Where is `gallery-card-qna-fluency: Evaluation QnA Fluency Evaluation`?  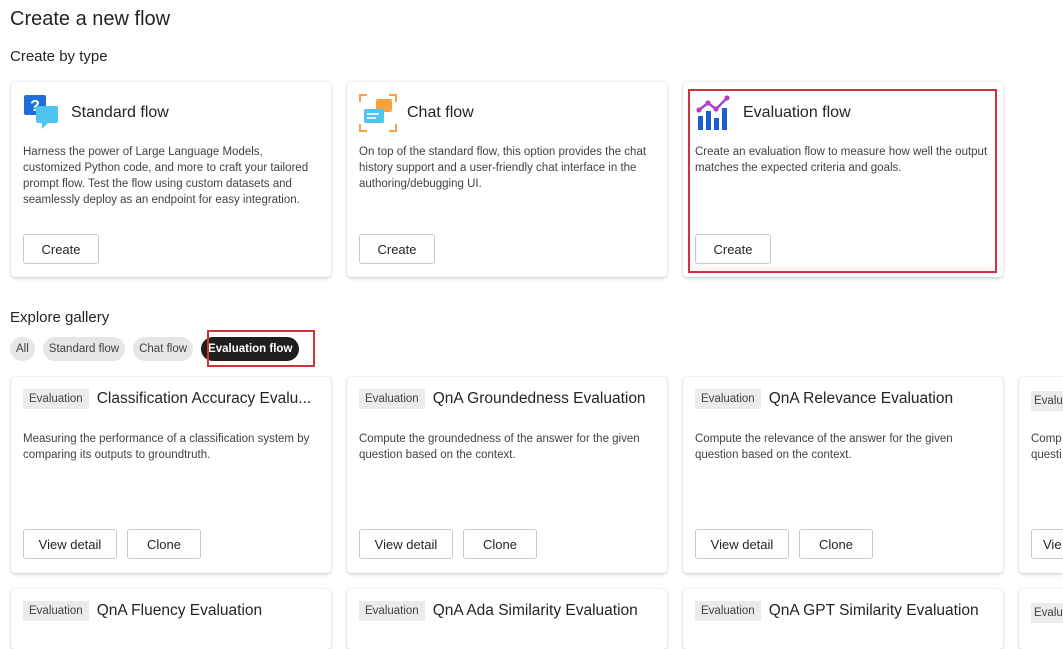 gallery-card-qna-fluency: Evaluation QnA Fluency Evaluation is located at coordinates (171, 619).